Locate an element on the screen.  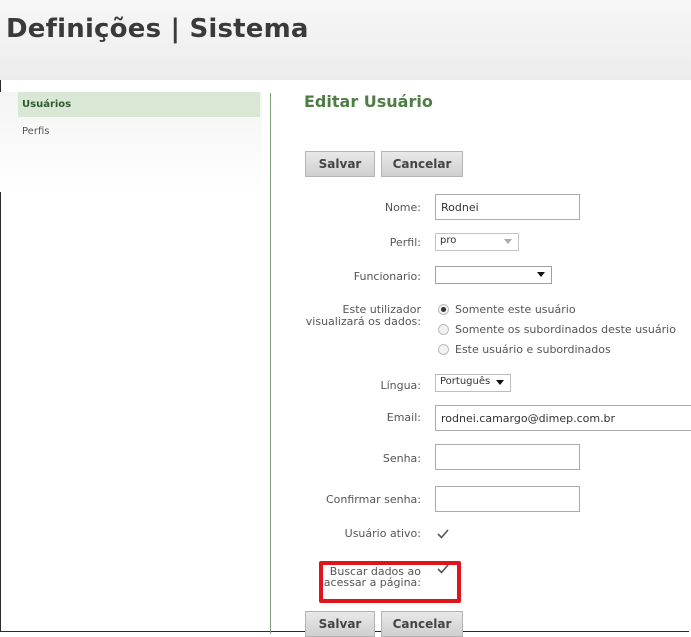
active-user-checkbox is located at coordinates (443, 534).